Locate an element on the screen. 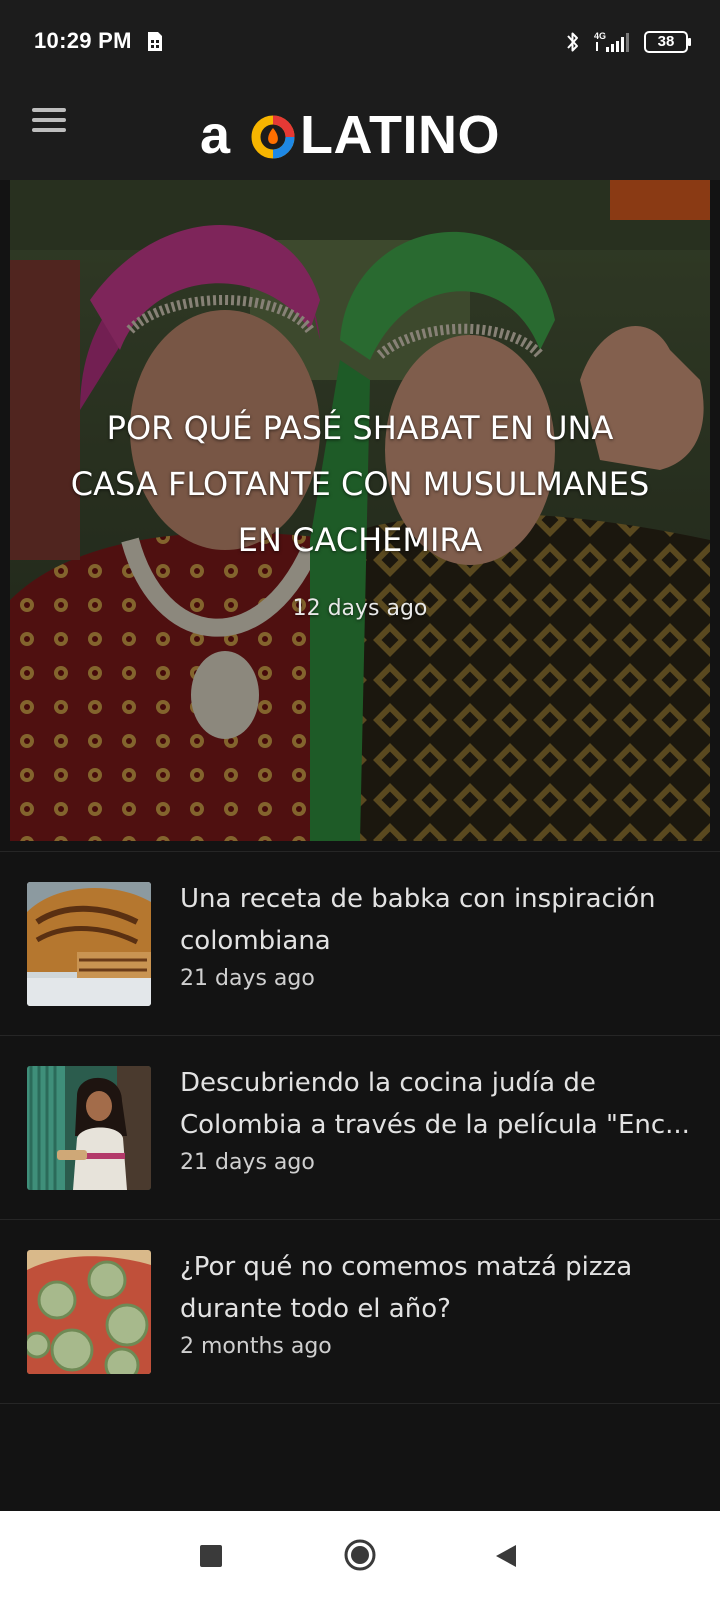 This screenshot has height=1600, width=720. battery-level: 38 is located at coordinates (666, 41).